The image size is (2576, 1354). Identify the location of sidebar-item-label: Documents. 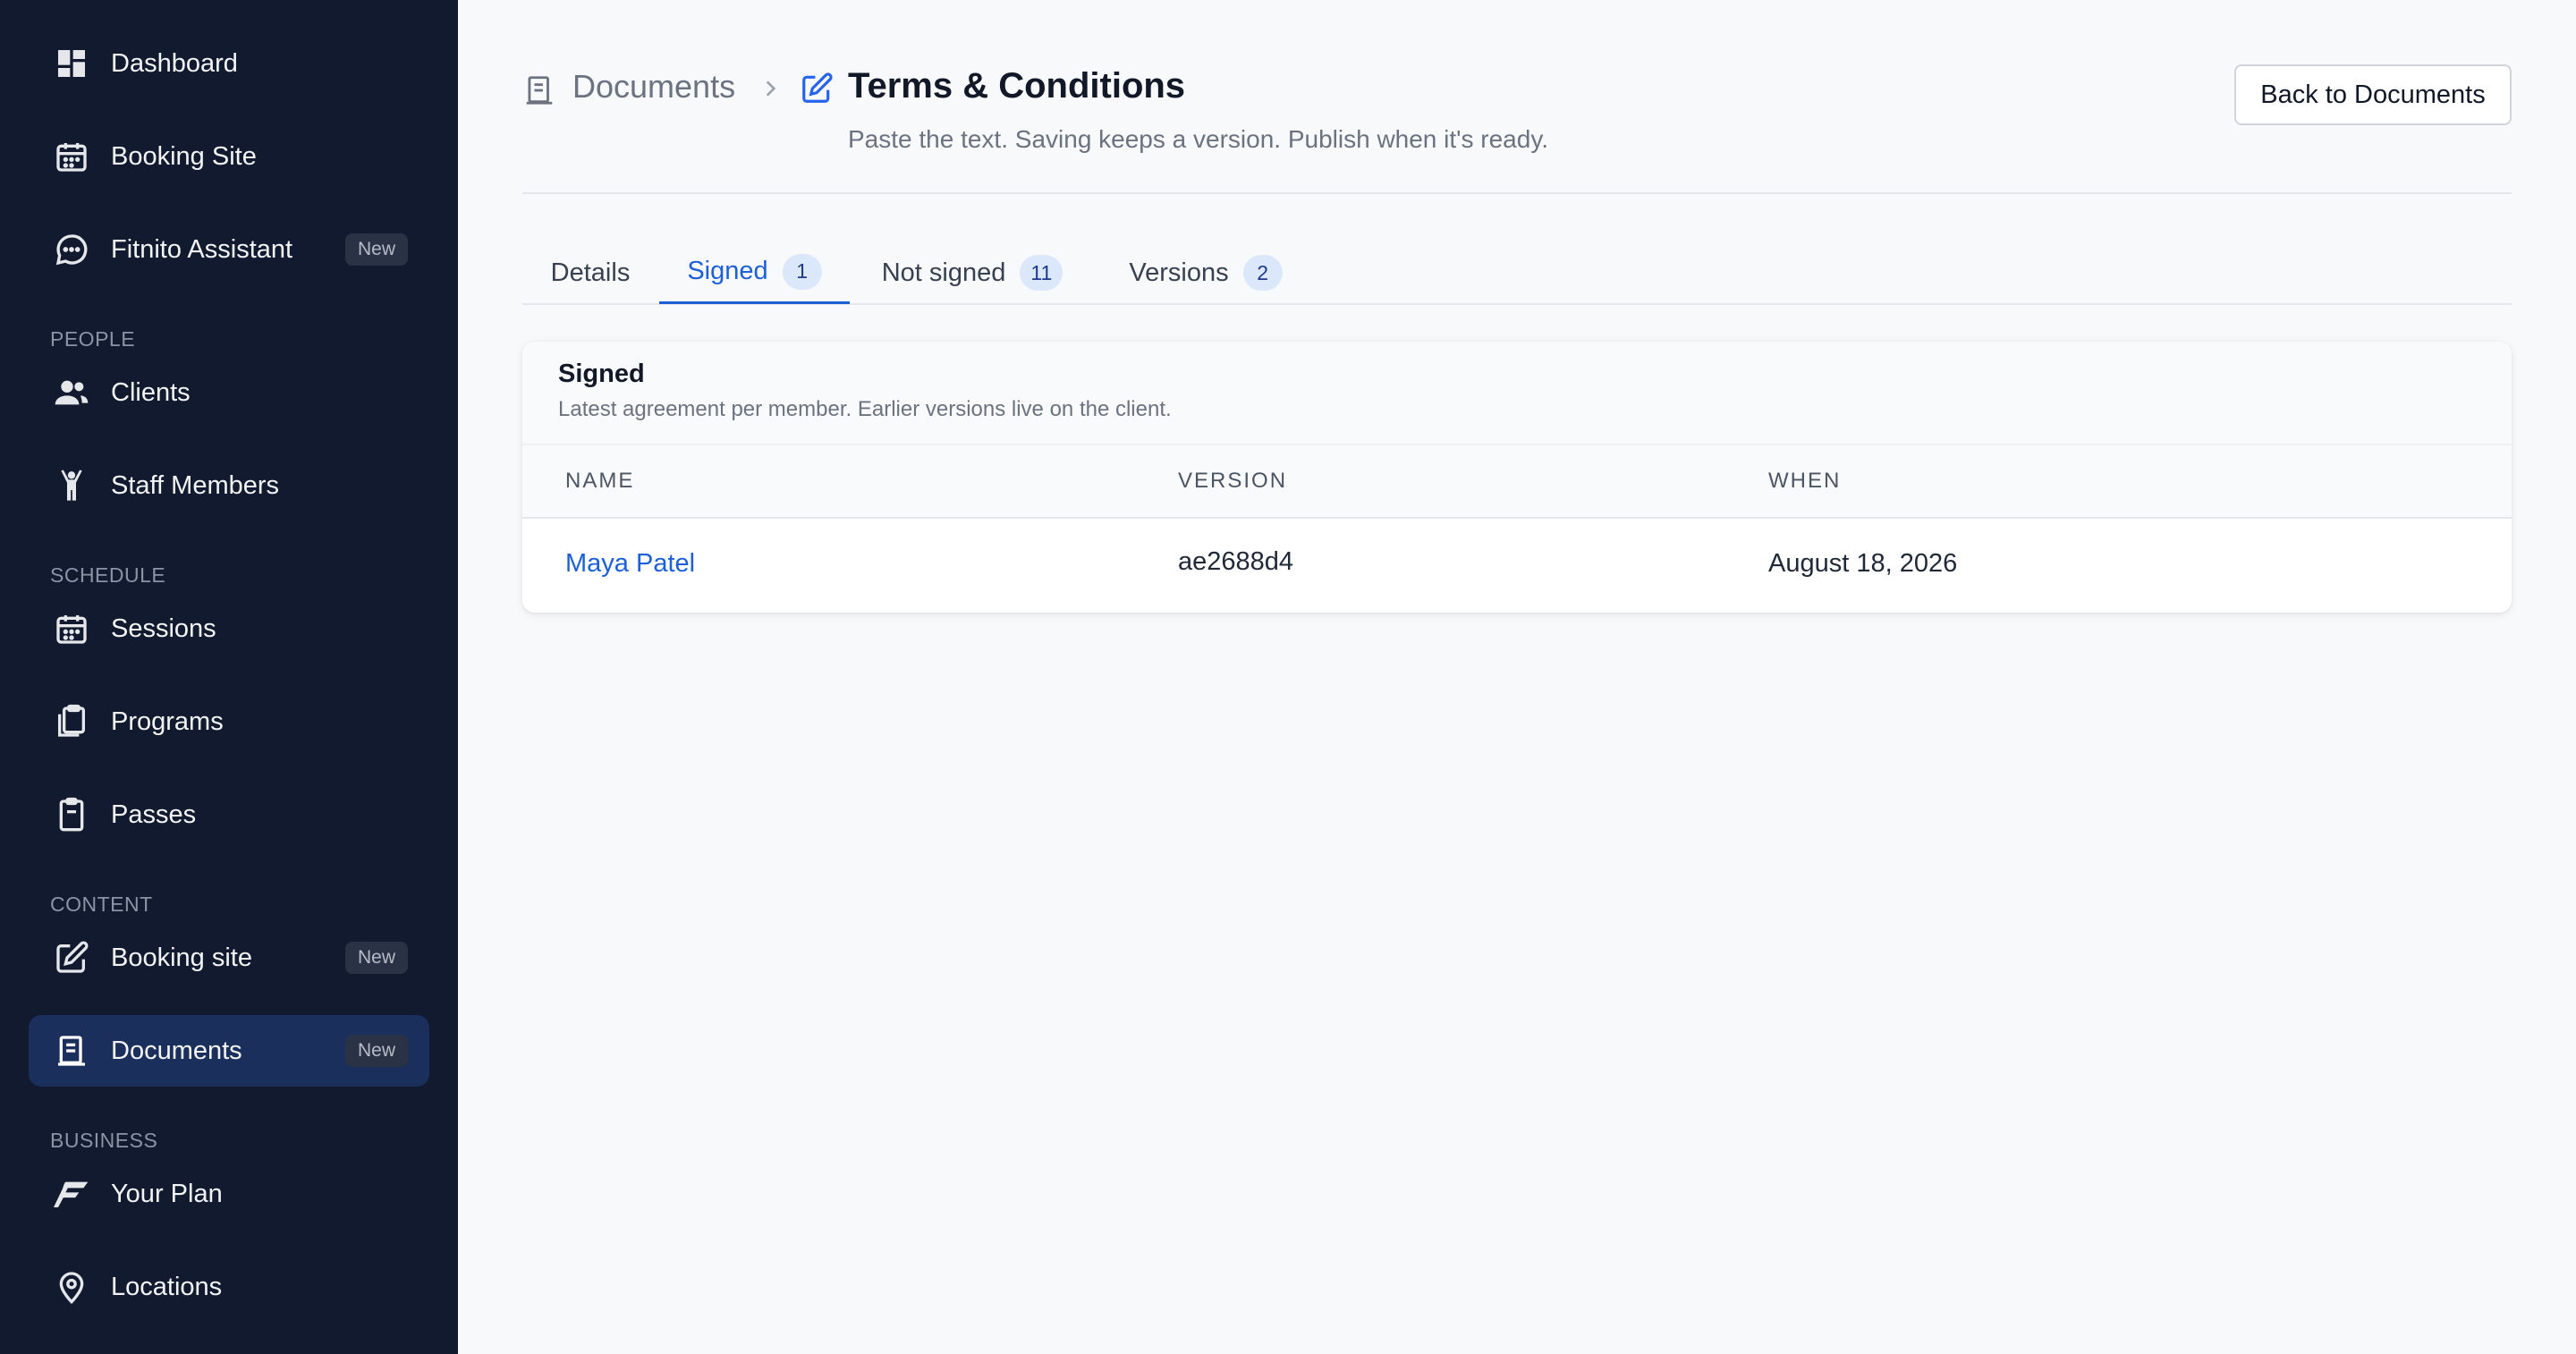
(176, 1050).